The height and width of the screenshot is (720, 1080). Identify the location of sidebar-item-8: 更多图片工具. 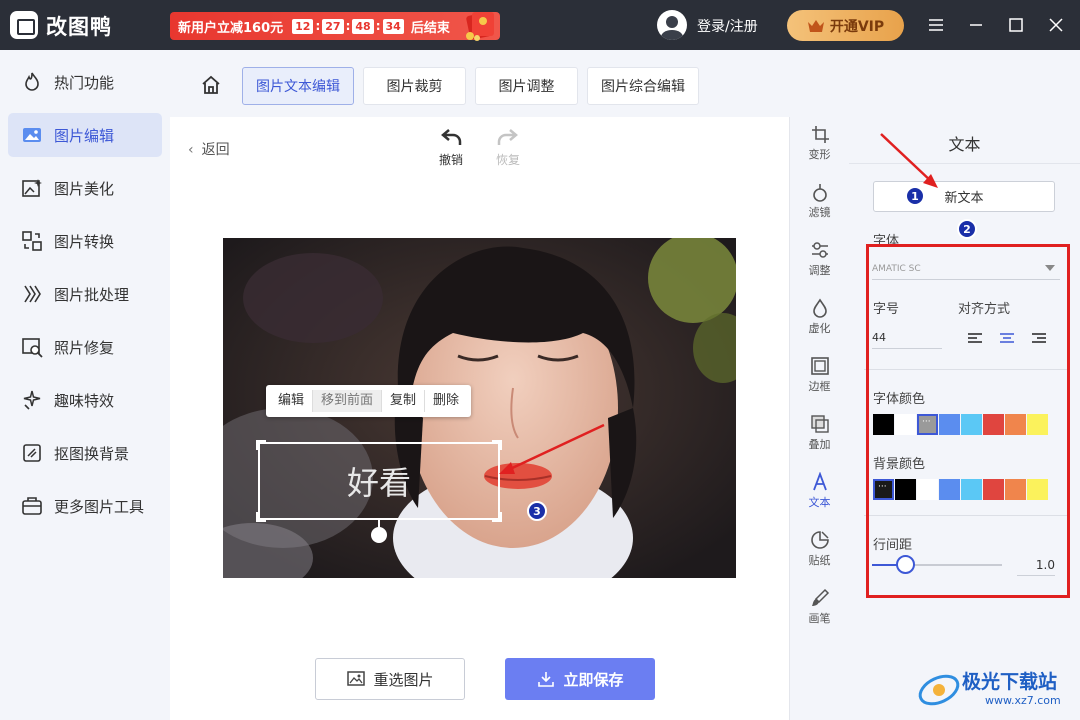
(85, 506).